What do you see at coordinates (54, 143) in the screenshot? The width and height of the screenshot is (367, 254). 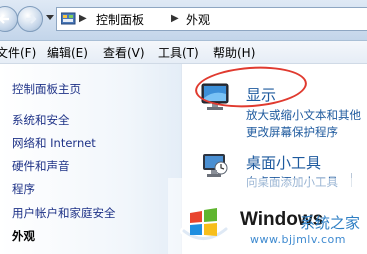 I see `sidebar-item-network-internet: 网络和 Internet` at bounding box center [54, 143].